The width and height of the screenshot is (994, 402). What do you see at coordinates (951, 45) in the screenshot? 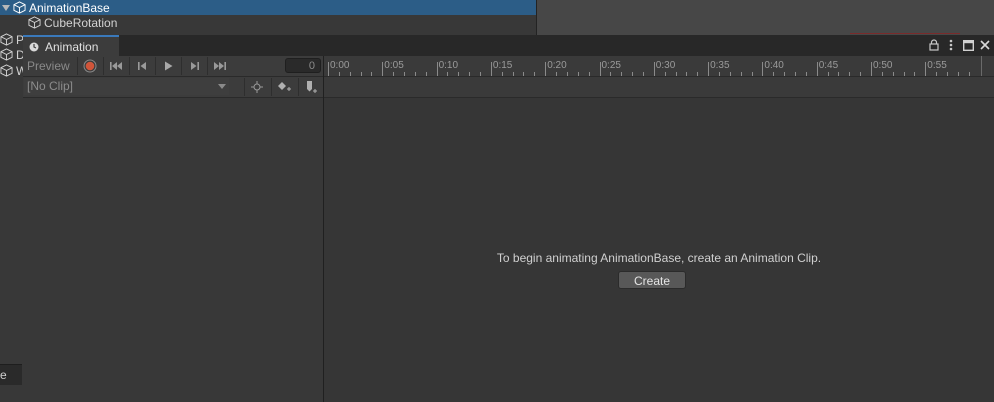
I see `more-options-icon` at bounding box center [951, 45].